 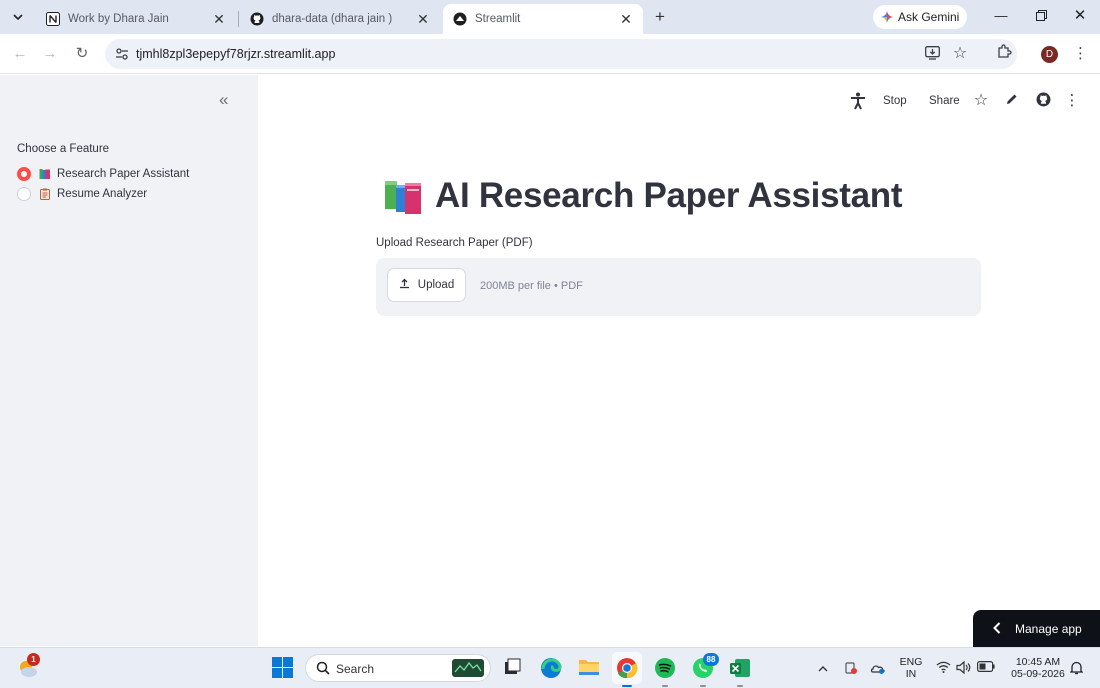 What do you see at coordinates (513, 668) in the screenshot?
I see `task-view-icon` at bounding box center [513, 668].